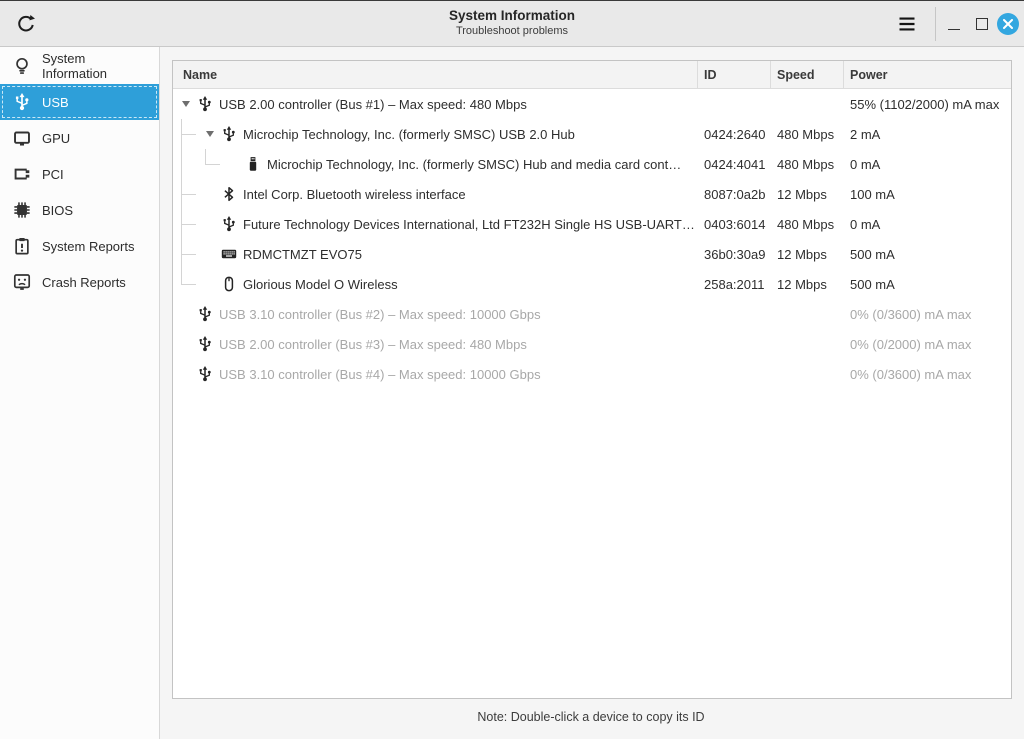  I want to click on hamburger-menu-button, so click(907, 24).